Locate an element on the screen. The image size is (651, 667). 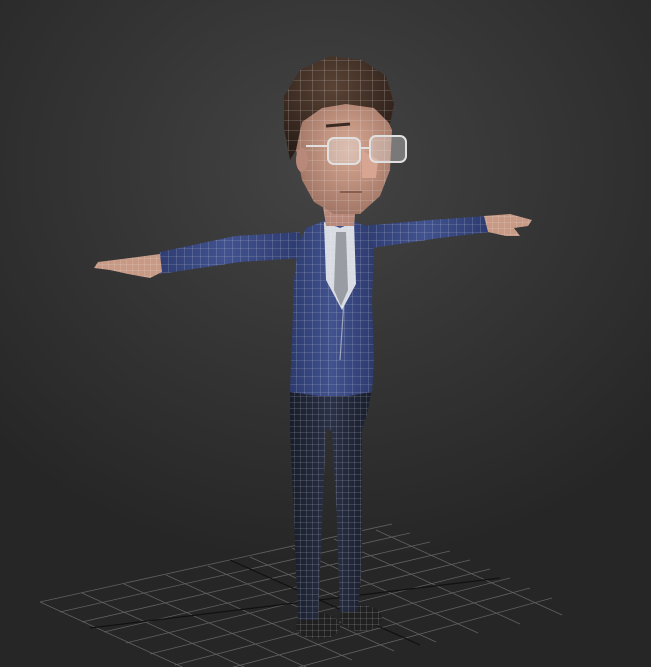
right-arm is located at coordinates (425, 232).